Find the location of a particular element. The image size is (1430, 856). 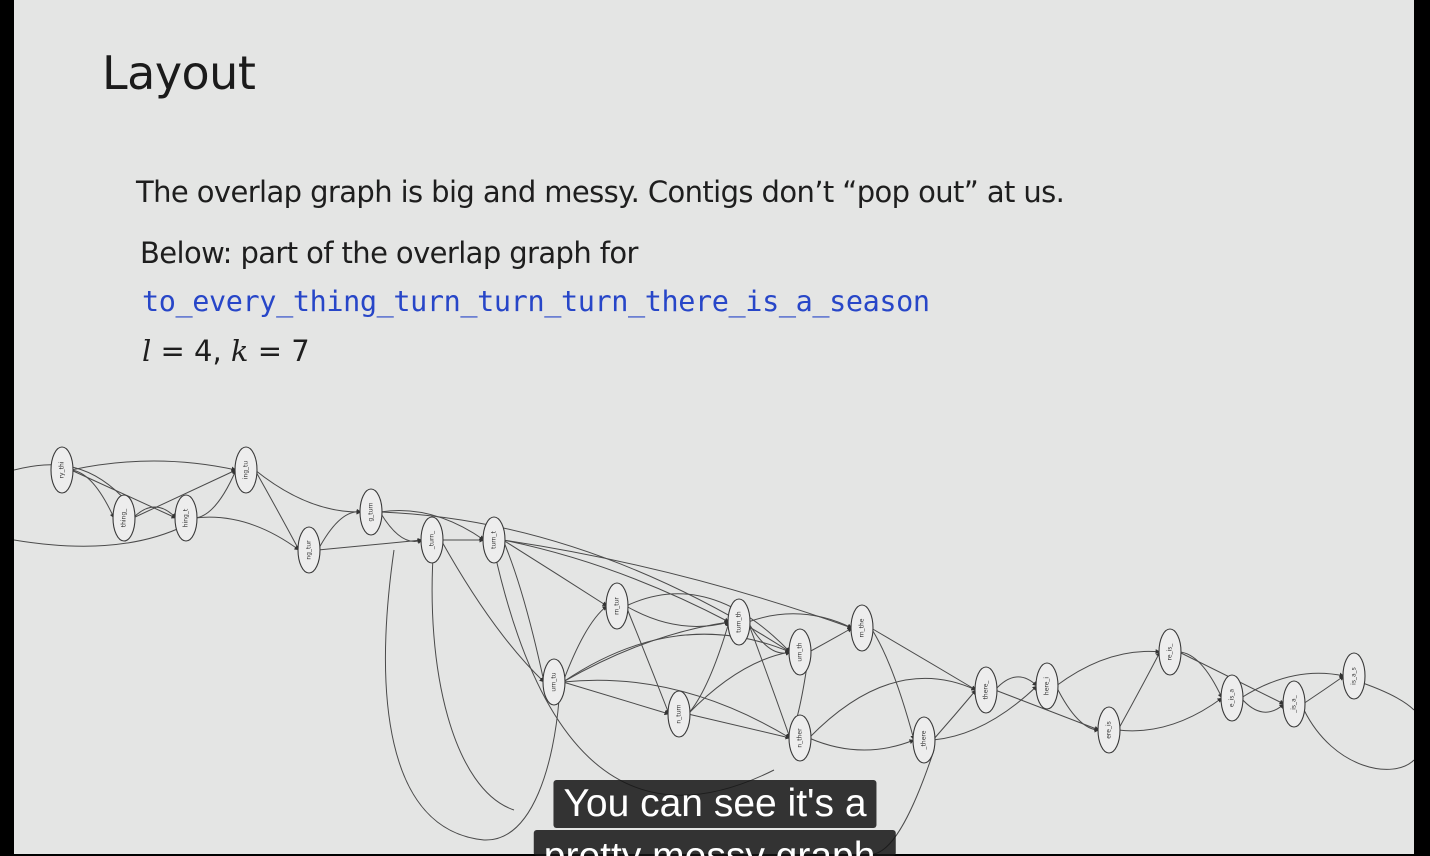

graph-node-label: ing_tu is located at coordinates (246, 470).